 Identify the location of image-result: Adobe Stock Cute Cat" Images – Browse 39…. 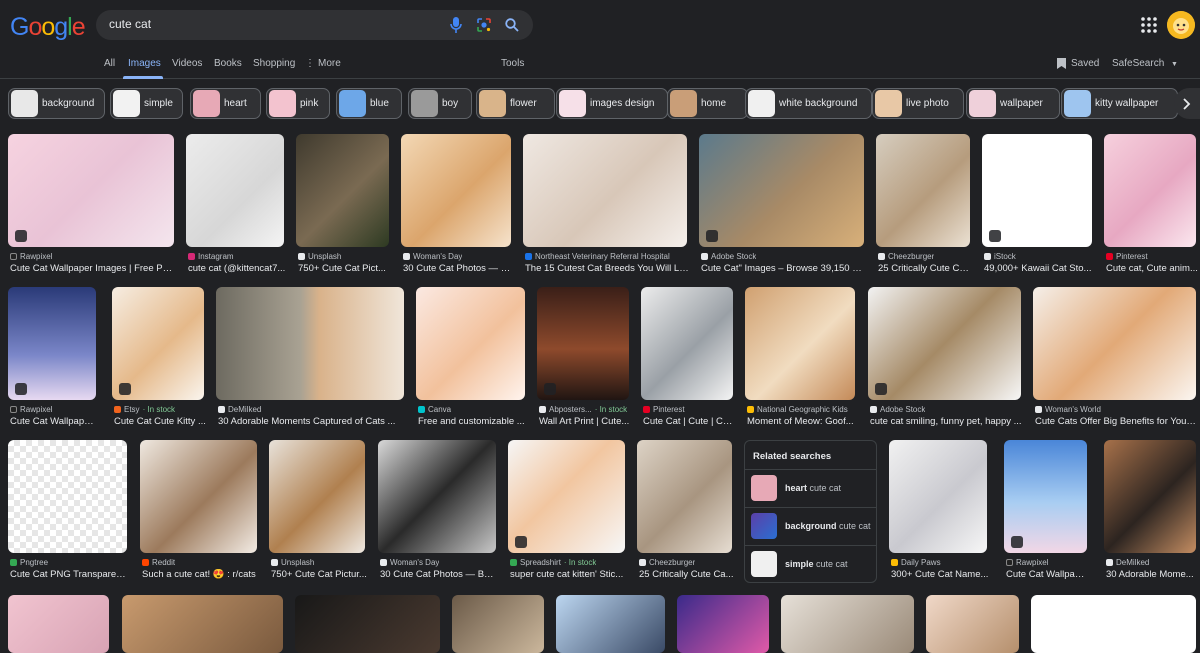
(782, 204).